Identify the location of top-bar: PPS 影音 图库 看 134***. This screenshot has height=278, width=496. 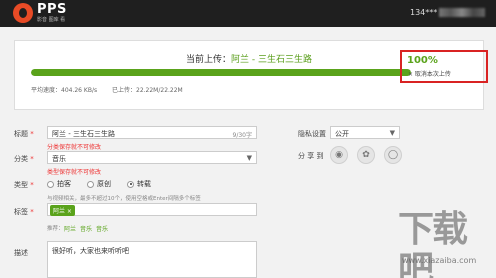
(248, 13).